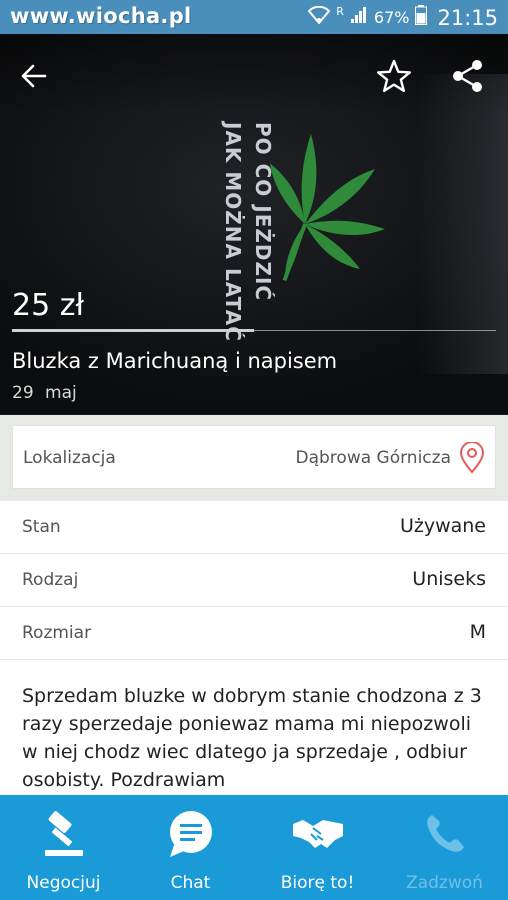 This screenshot has width=508, height=900. I want to click on status-bar: www.wiocha.pl R 67% 21:15, so click(254, 17).